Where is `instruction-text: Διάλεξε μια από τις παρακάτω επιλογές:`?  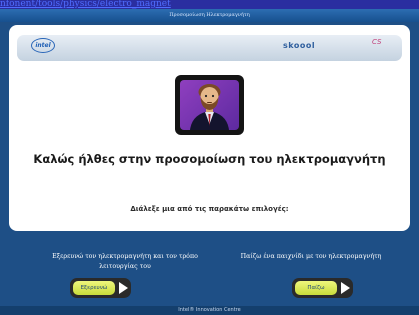 instruction-text: Διάλεξε μια από τις παρακάτω επιλογές: is located at coordinates (209, 209).